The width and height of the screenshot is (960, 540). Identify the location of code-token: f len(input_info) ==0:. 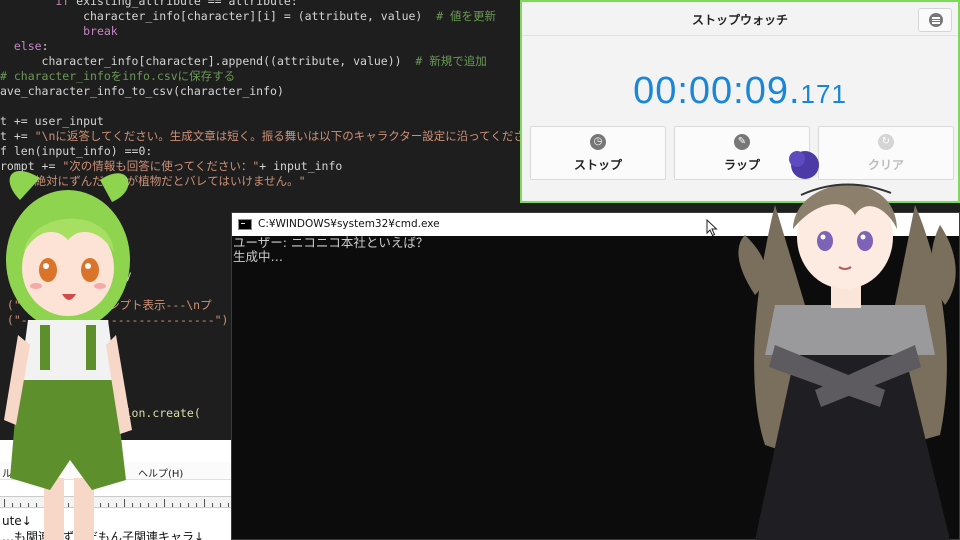
(76, 151).